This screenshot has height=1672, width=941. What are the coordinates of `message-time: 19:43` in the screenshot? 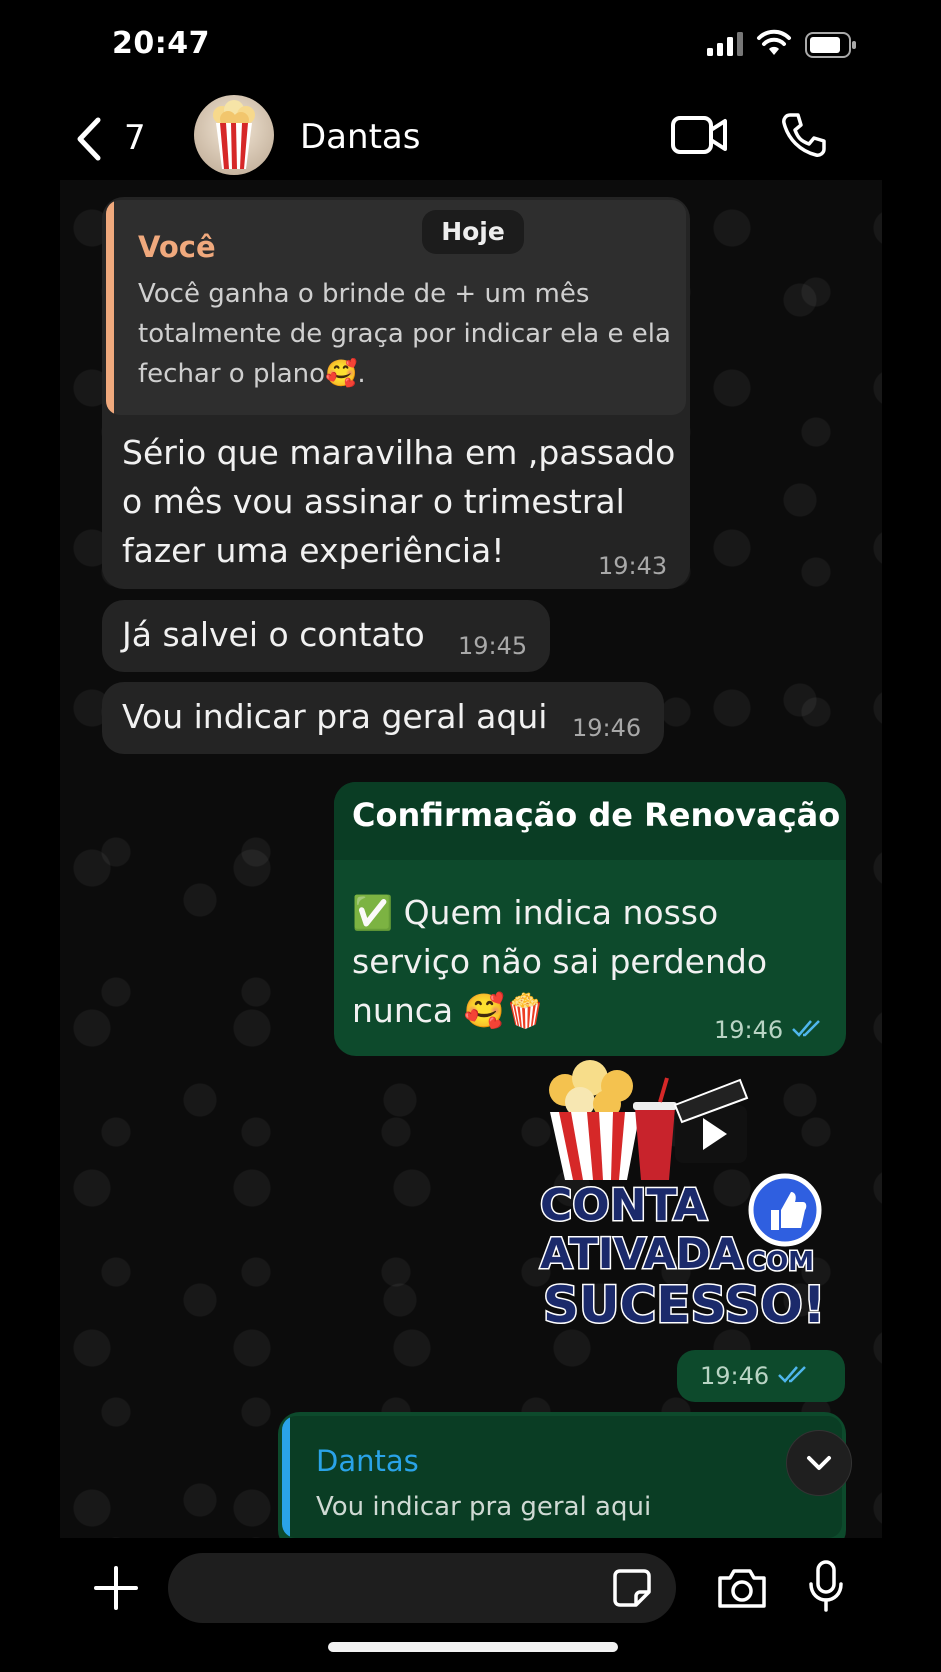 It's located at (633, 566).